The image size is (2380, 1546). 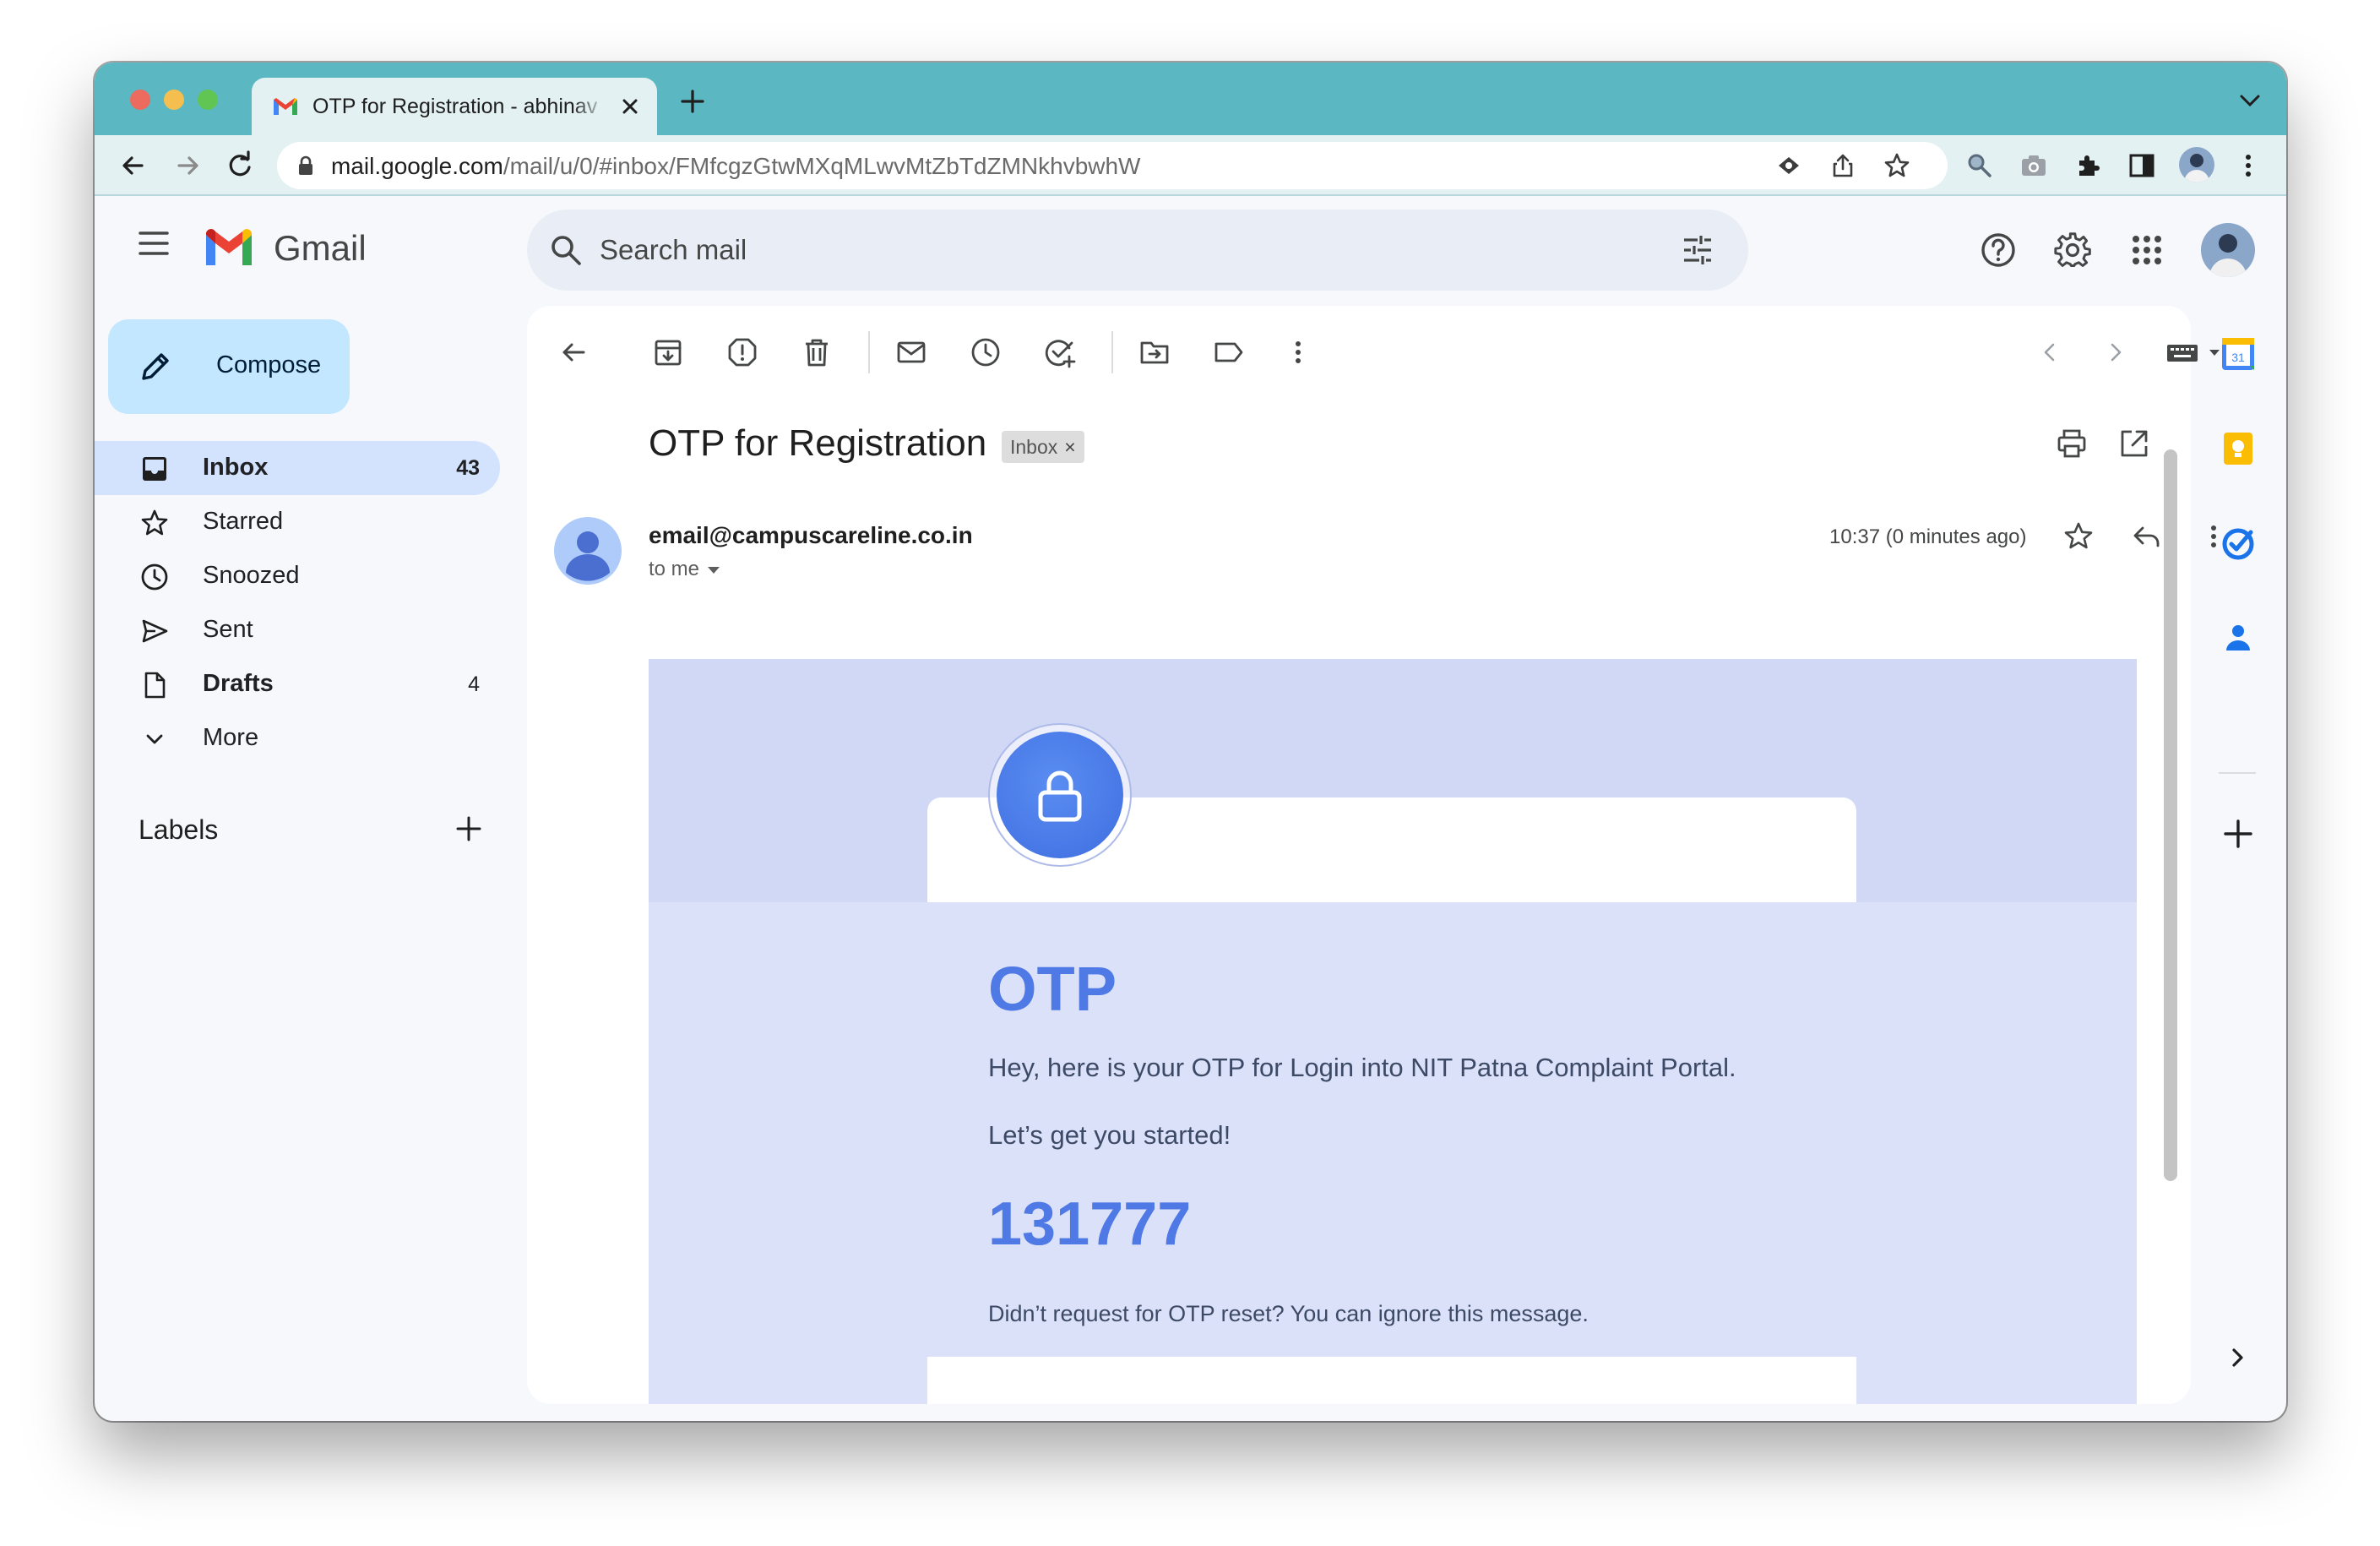 What do you see at coordinates (2250, 100) in the screenshot?
I see `tab-search-chevron-icon` at bounding box center [2250, 100].